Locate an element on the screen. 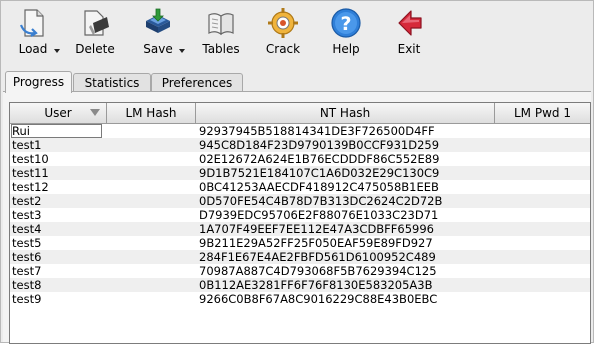 Image resolution: width=594 pixels, height=344 pixels. tables-button: Tables is located at coordinates (221, 34).